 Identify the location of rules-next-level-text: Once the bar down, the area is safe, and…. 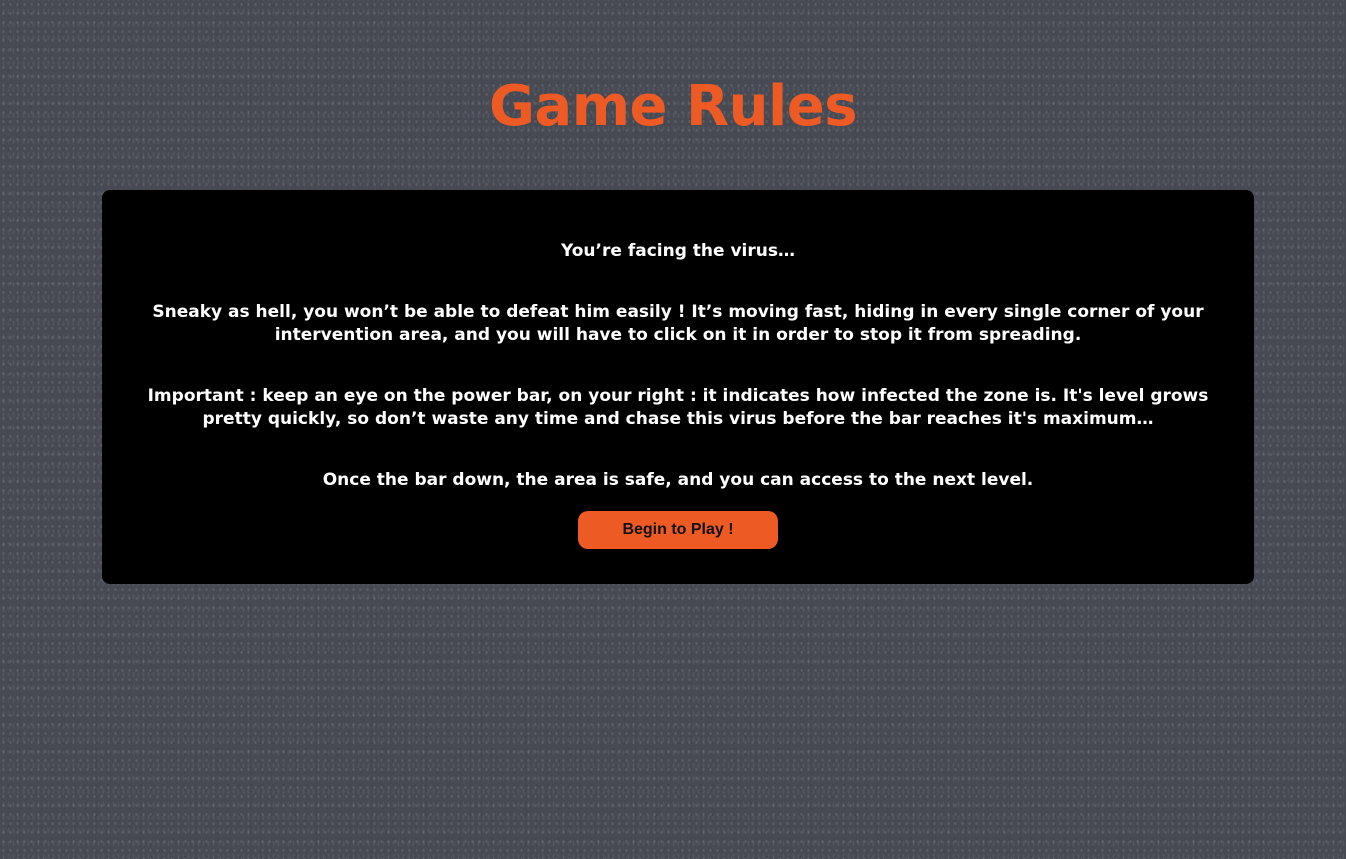
(678, 480).